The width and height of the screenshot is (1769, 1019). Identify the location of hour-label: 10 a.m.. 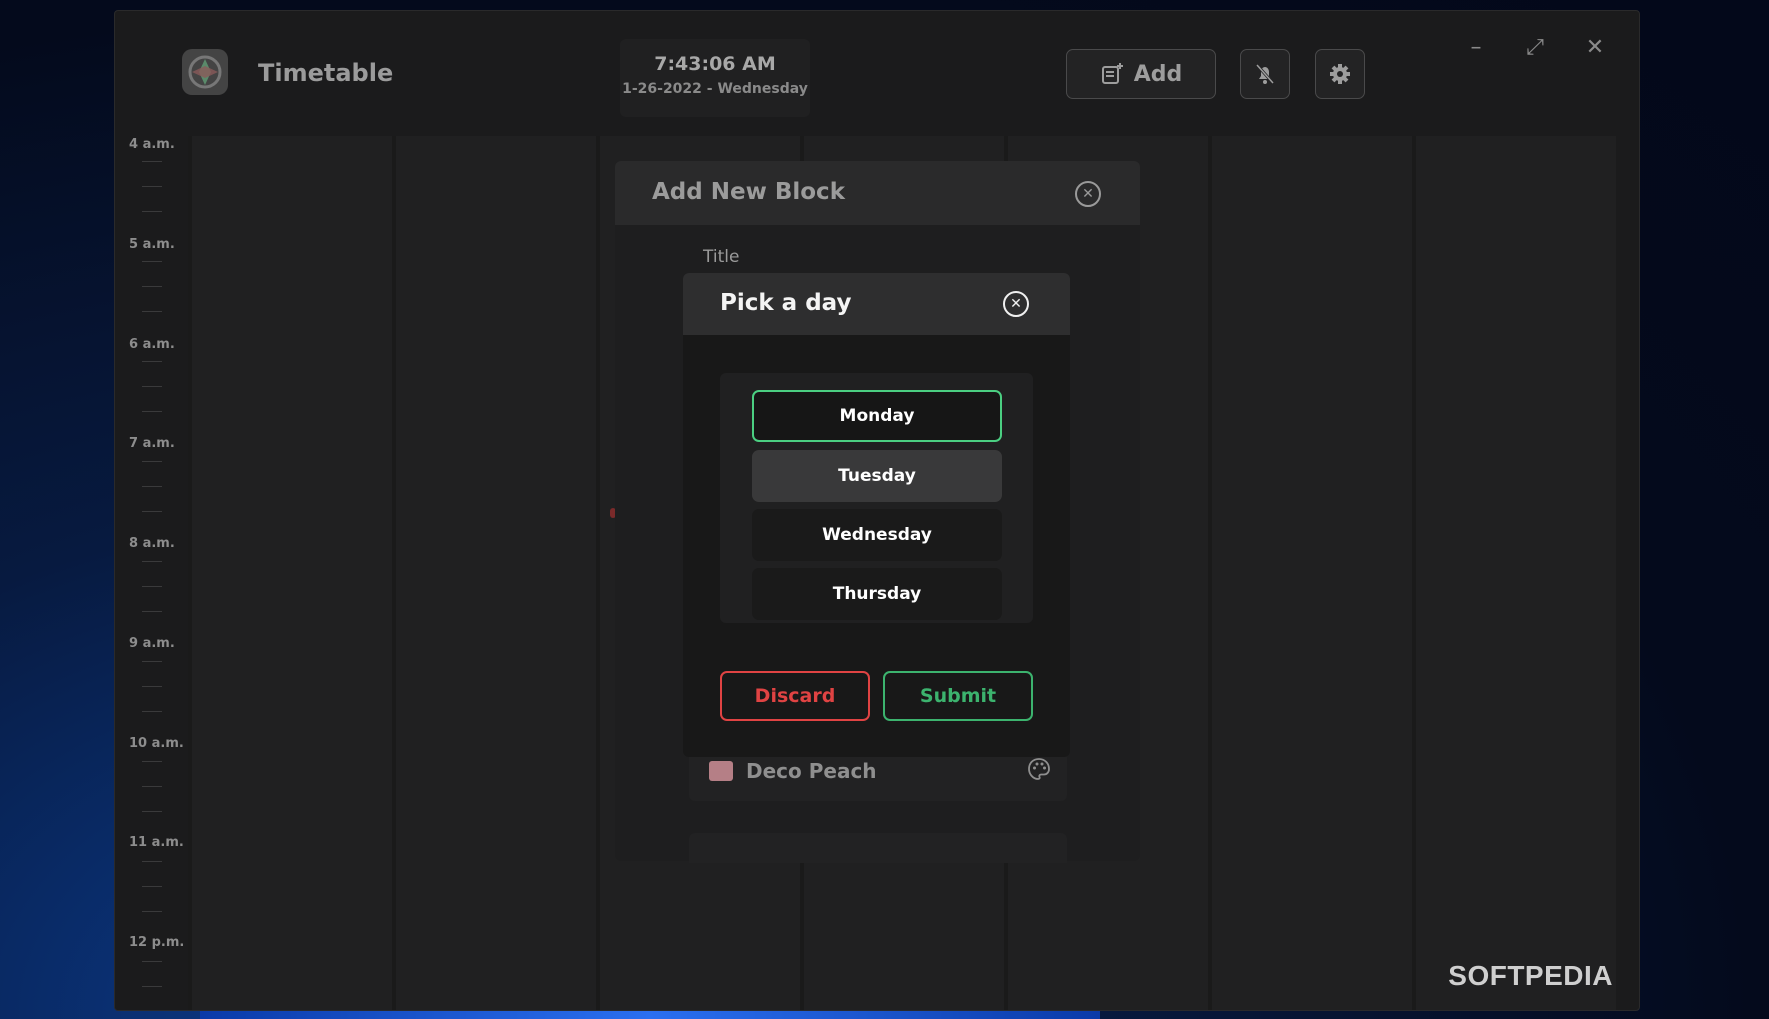
(156, 743).